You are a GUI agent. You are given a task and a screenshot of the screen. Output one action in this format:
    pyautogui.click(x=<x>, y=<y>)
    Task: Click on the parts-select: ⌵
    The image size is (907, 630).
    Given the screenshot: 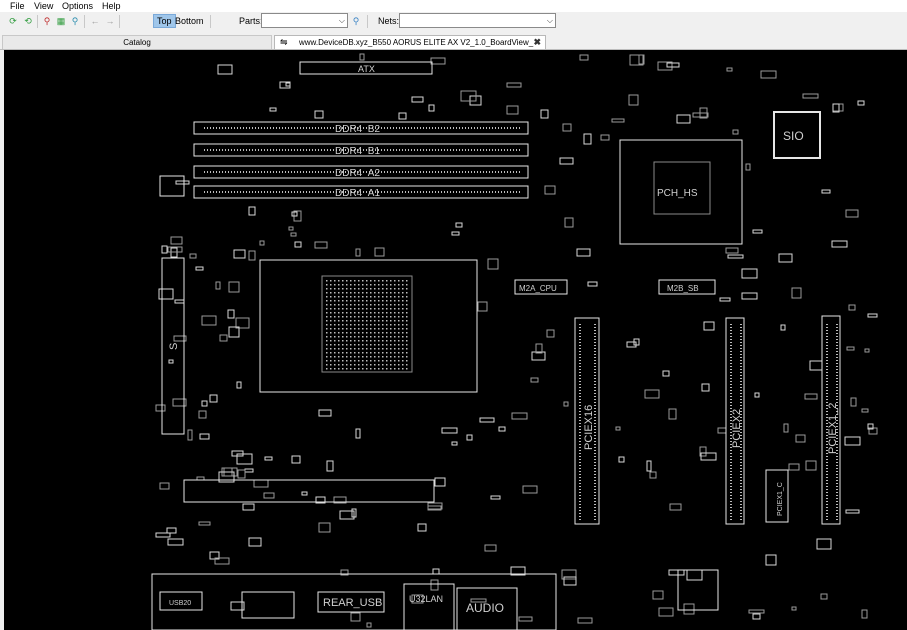 What is the action you would take?
    pyautogui.click(x=304, y=20)
    